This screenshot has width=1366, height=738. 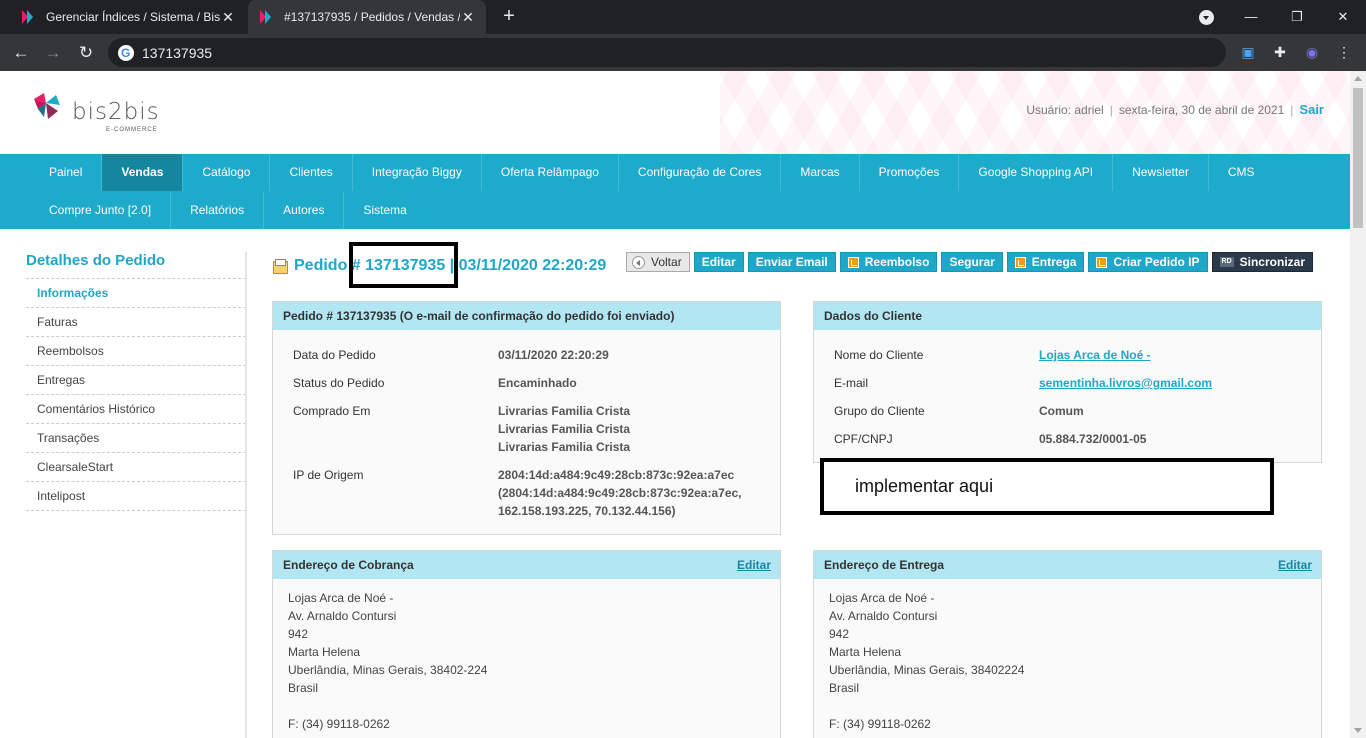 What do you see at coordinates (927, 670) in the screenshot?
I see `address-line: Uberlândia, Minas Gerais, 38402224` at bounding box center [927, 670].